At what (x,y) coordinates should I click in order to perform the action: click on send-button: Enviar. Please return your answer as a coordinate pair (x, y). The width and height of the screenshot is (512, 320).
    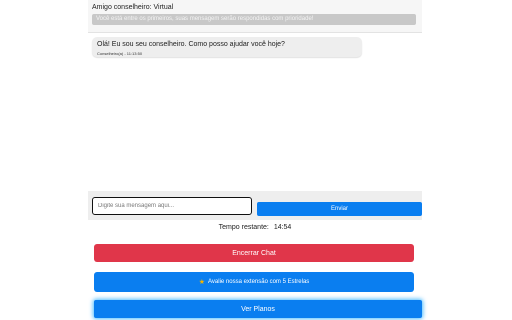
    Looking at the image, I should click on (339, 209).